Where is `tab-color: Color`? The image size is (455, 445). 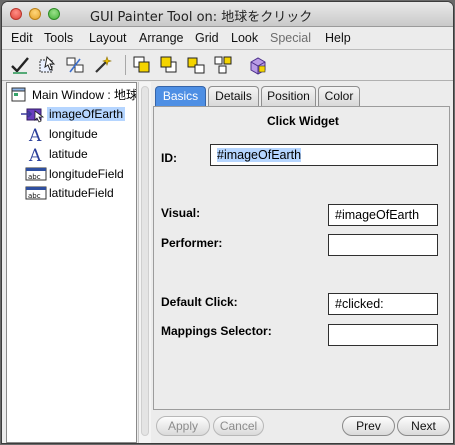
tab-color: Color is located at coordinates (339, 96).